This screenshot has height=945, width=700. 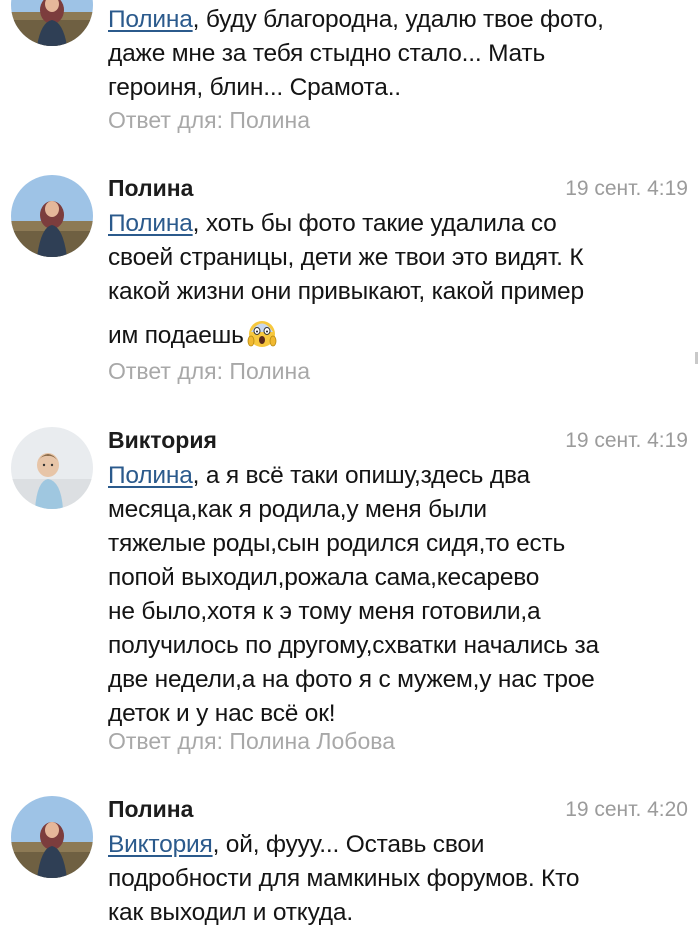 I want to click on comment-line: не было,хотя к э тому меня готовили,а, so click(x=324, y=611).